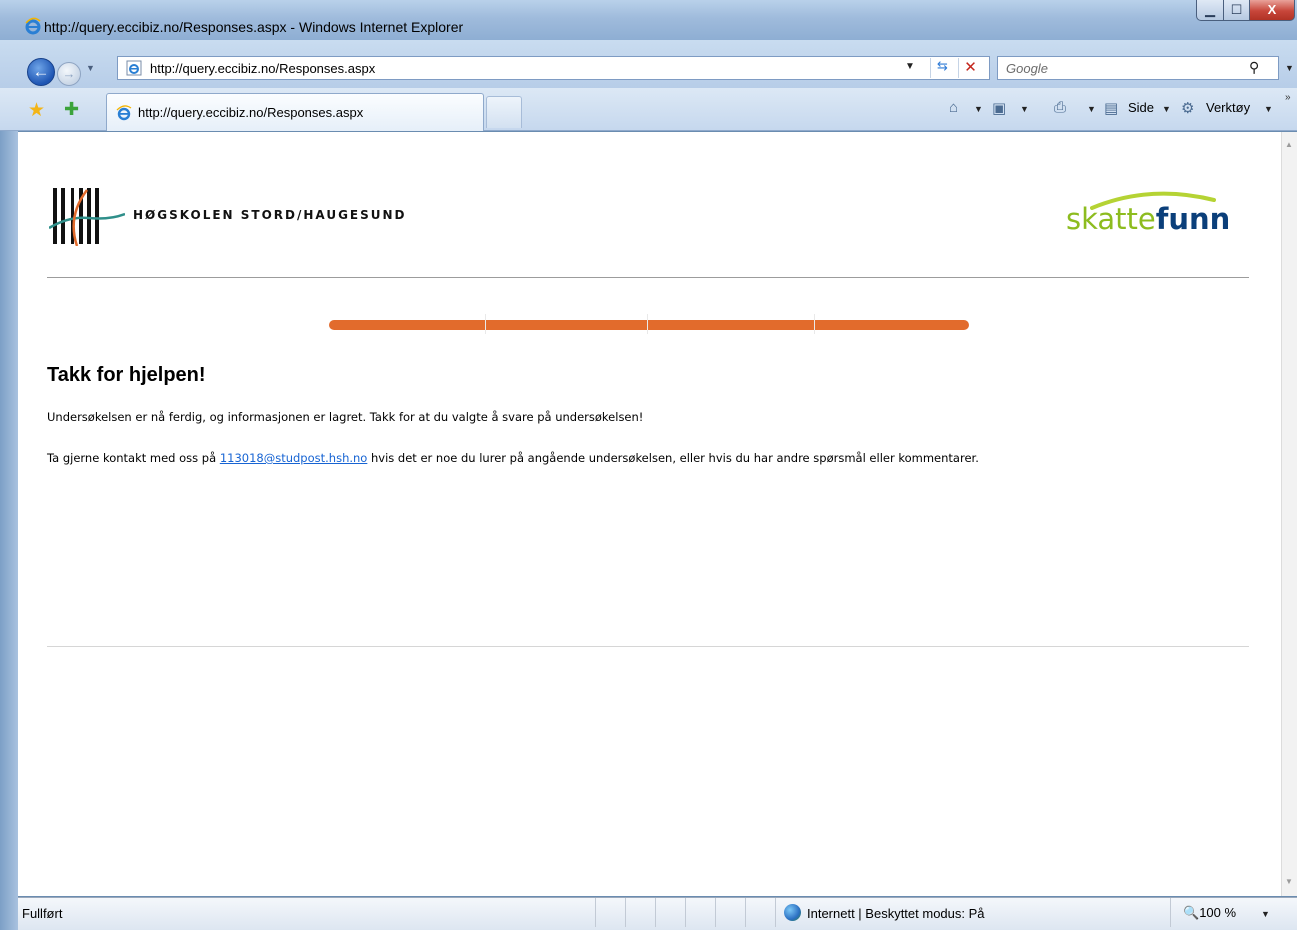 The width and height of the screenshot is (1297, 930). What do you see at coordinates (648, 646) in the screenshot?
I see `footer-divider` at bounding box center [648, 646].